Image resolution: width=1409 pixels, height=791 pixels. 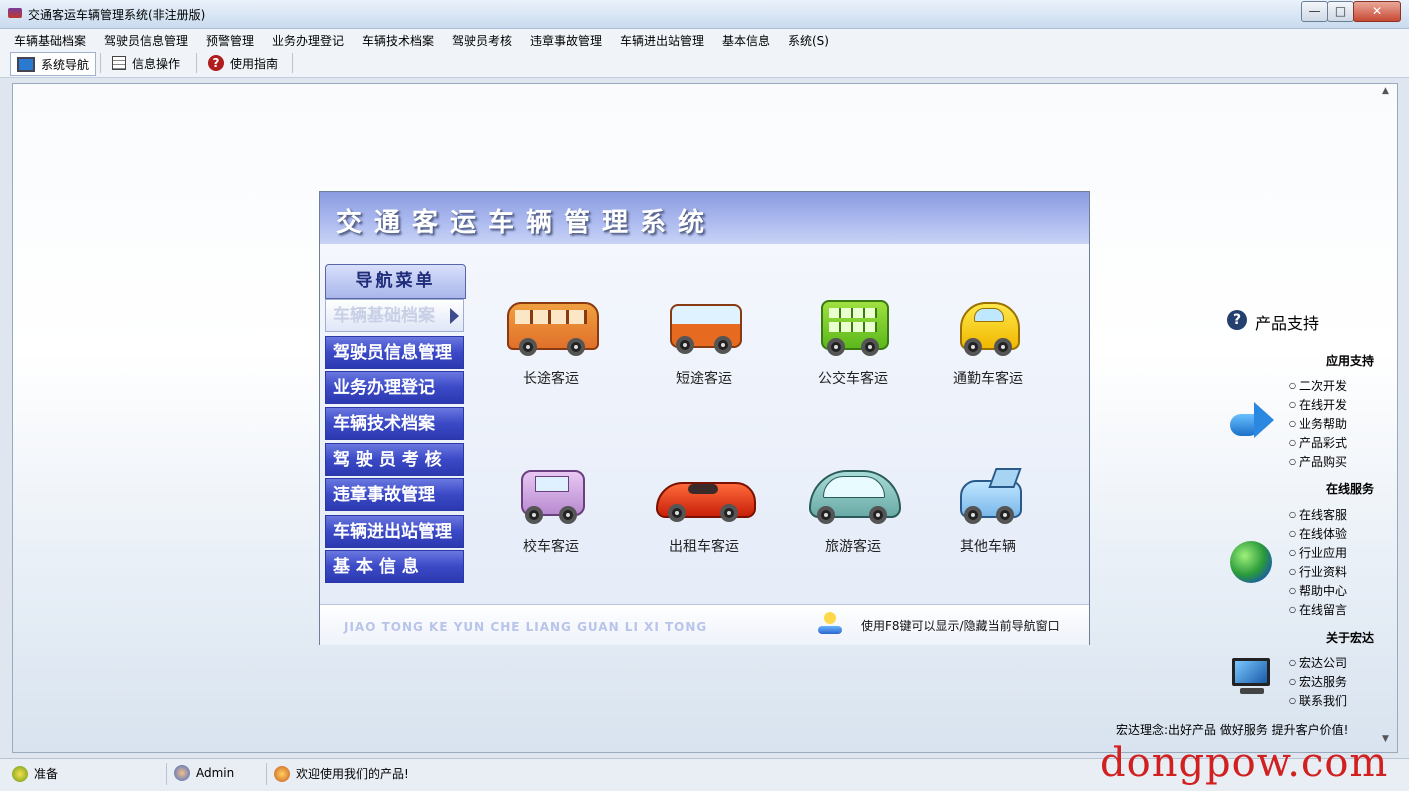 I want to click on nav-item-basic-info: 基 本 信 息, so click(x=394, y=566).